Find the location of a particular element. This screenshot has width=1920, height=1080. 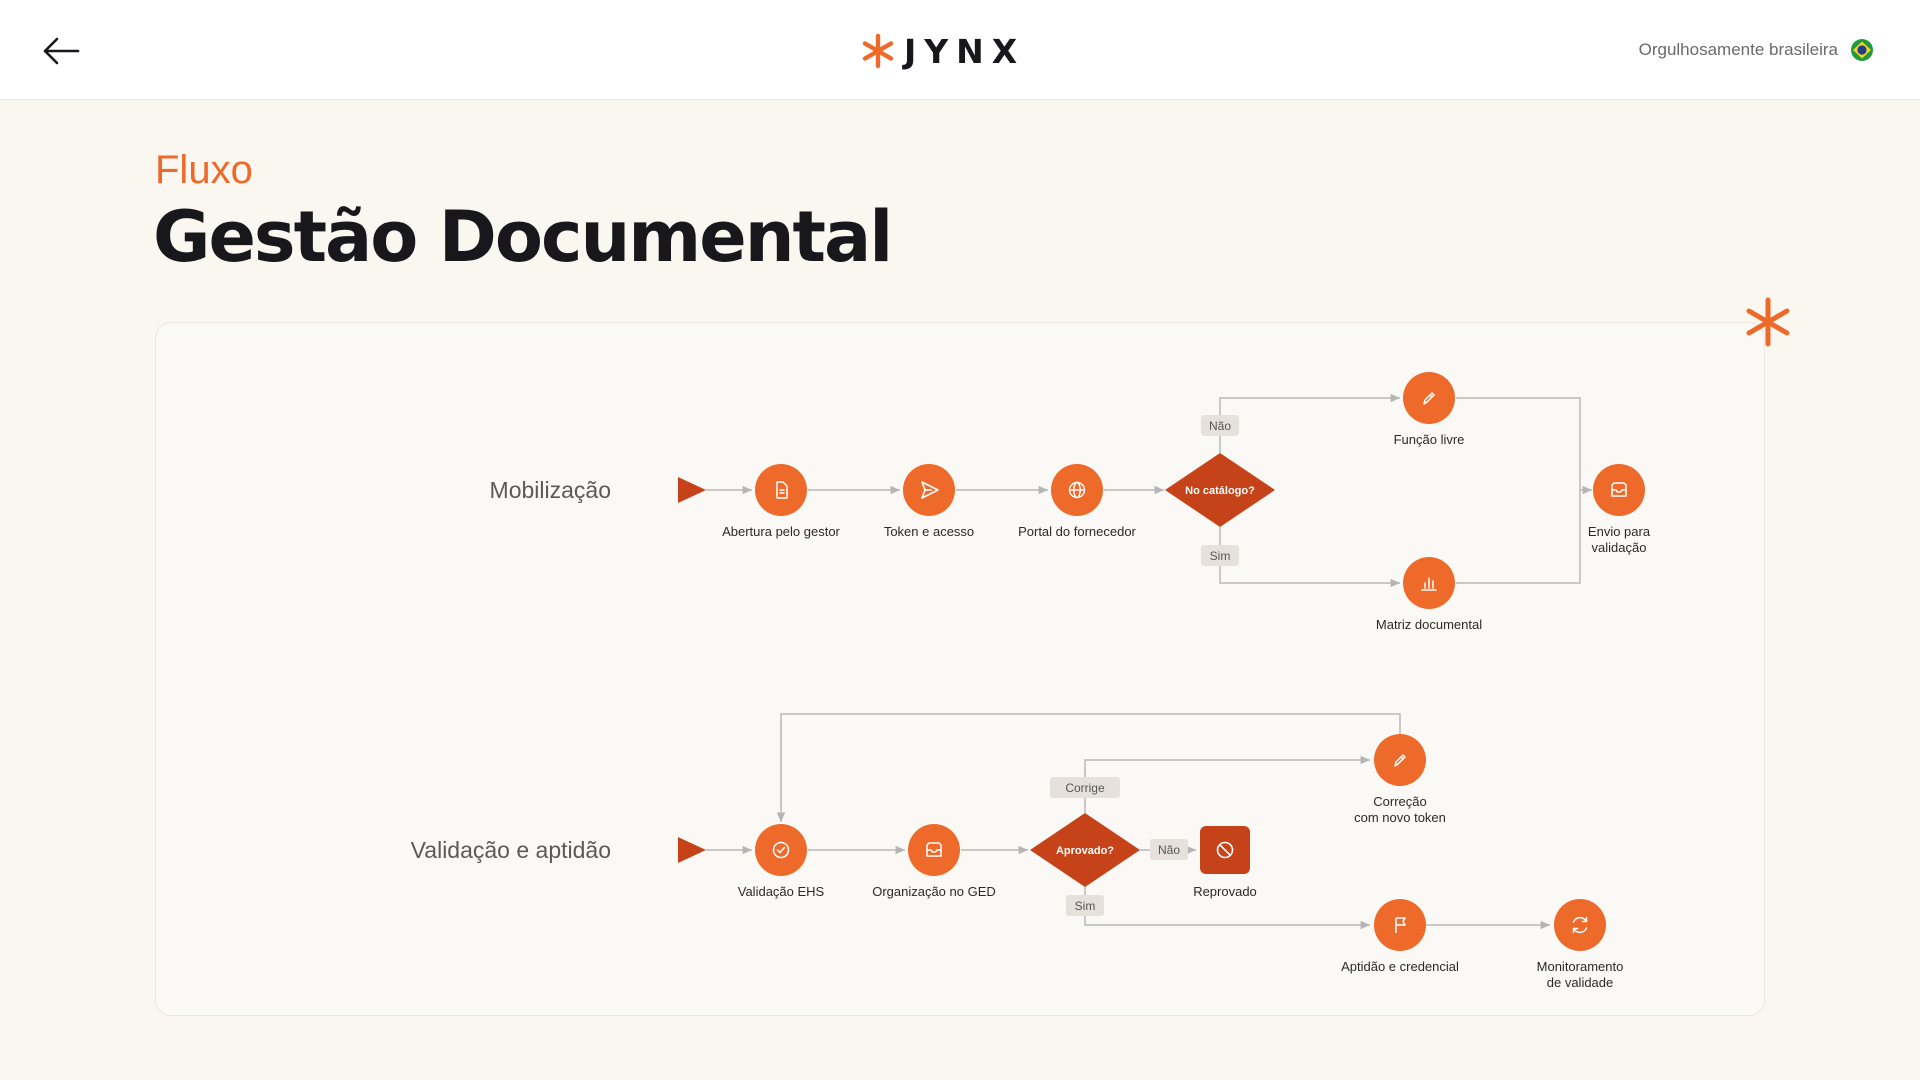

decision-no-catalogo: No catálogo? is located at coordinates (1220, 490).